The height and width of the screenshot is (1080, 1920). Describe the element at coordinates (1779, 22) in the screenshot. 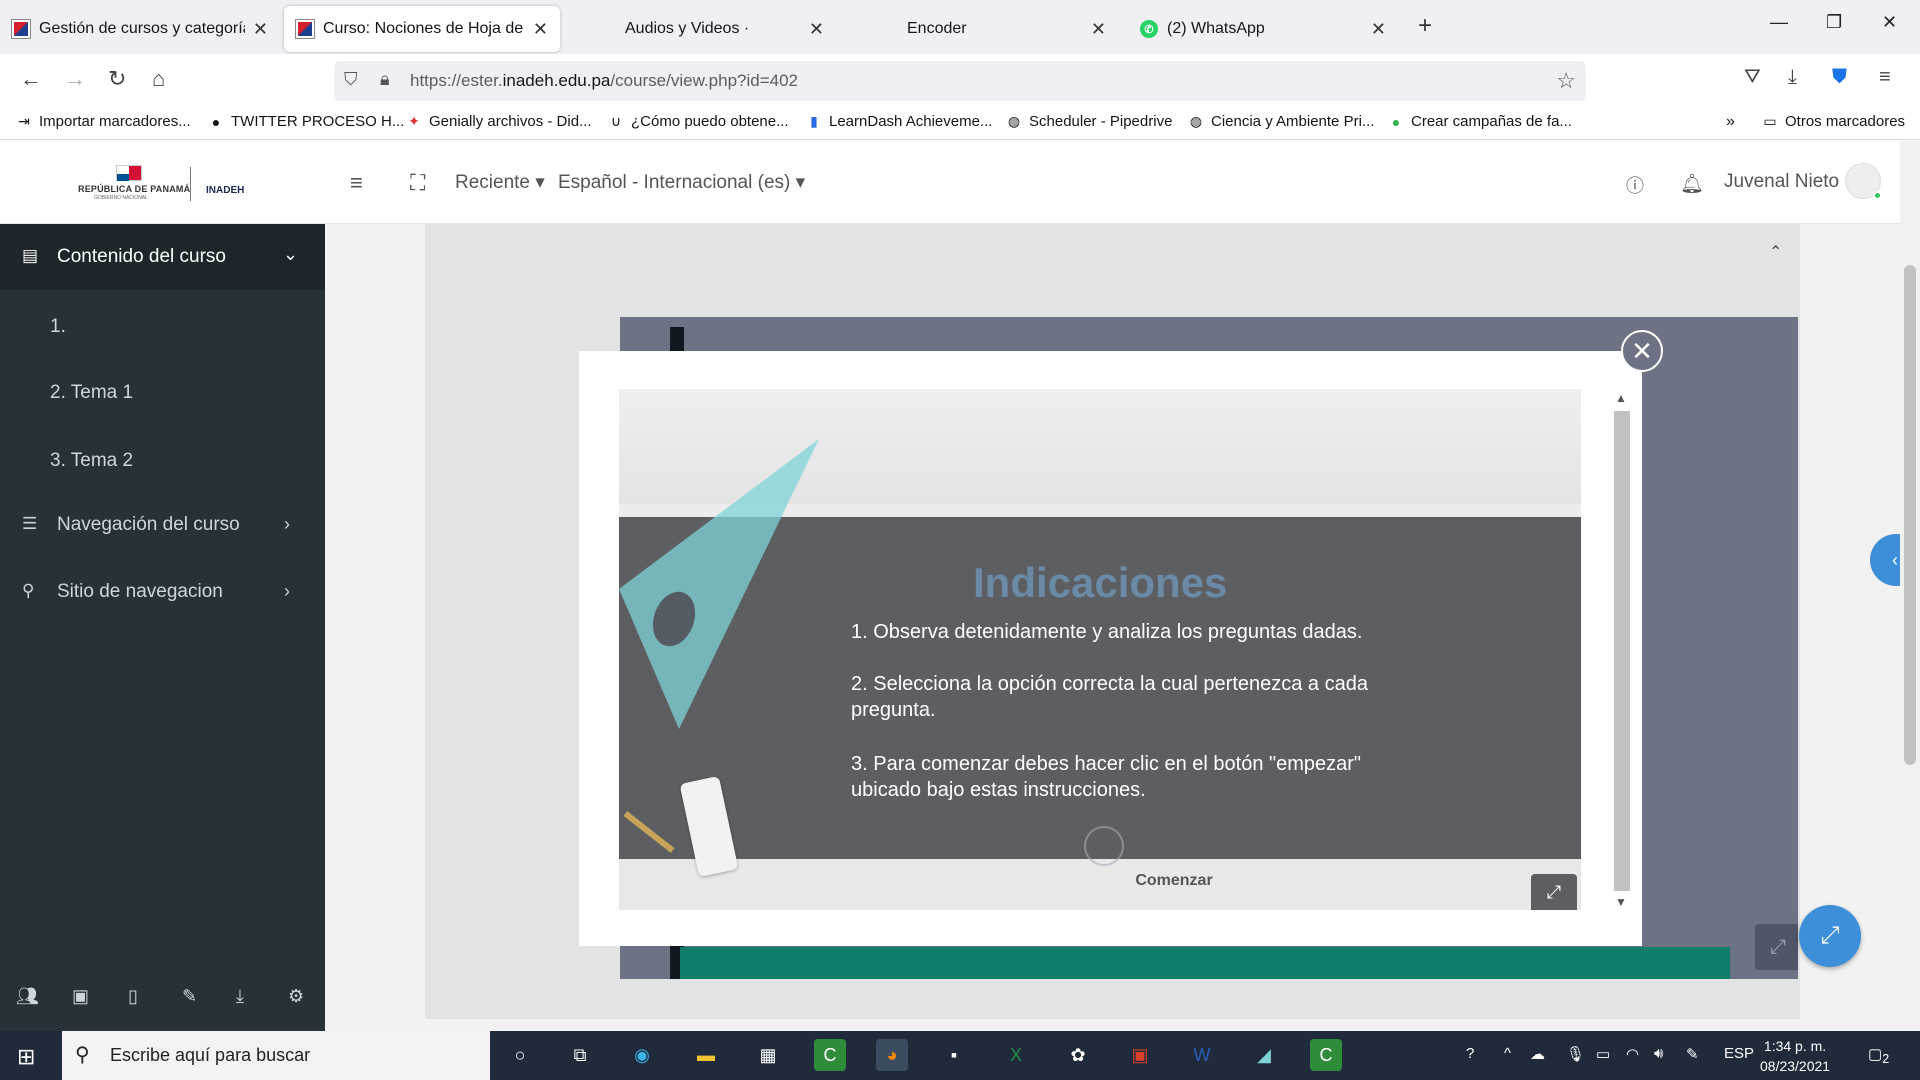

I see `minimize-icon: —` at that location.